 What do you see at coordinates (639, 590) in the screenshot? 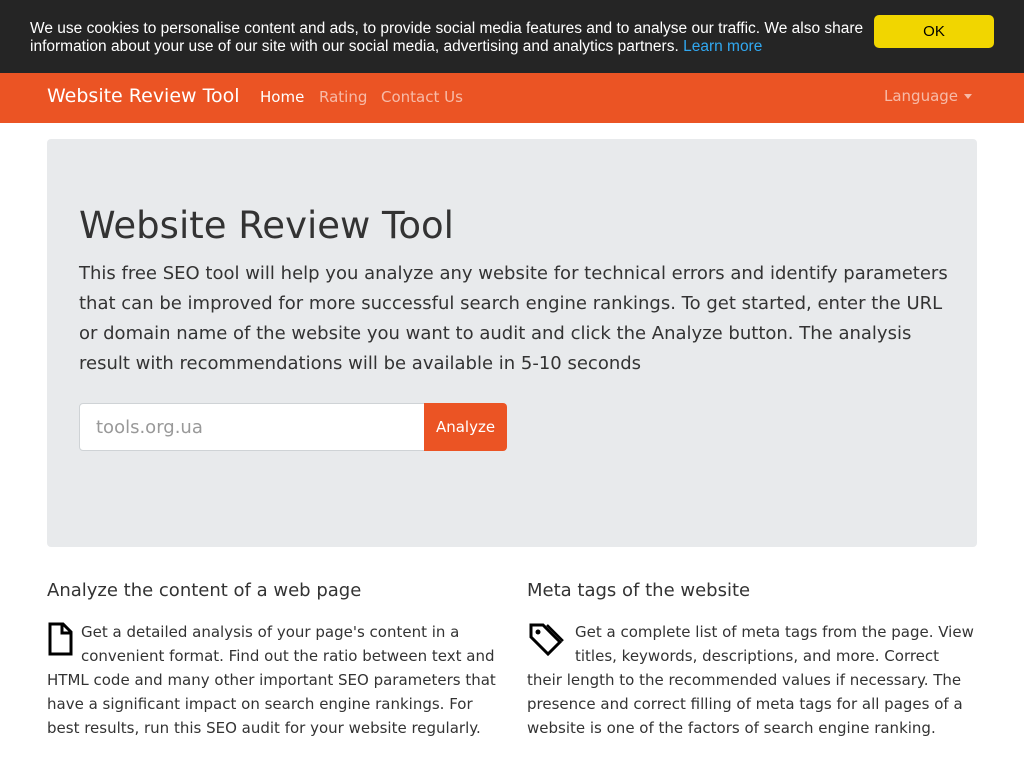
I see `feature-title: Meta tags of the website` at bounding box center [639, 590].